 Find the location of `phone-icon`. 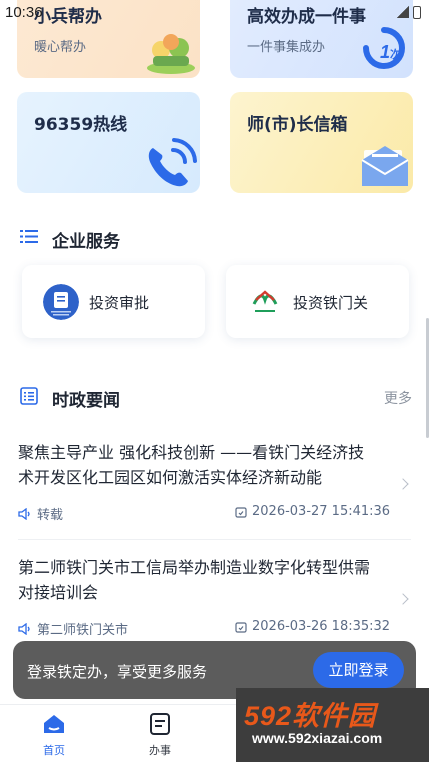

phone-icon is located at coordinates (172, 162).